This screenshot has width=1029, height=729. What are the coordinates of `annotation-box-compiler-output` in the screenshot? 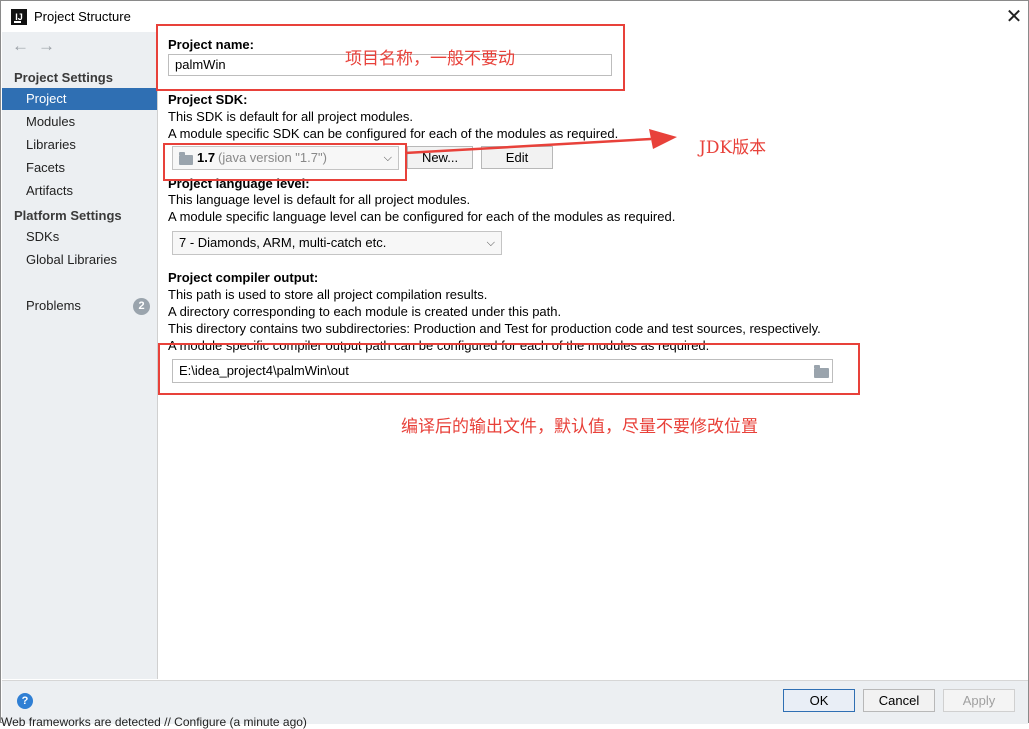 It's located at (509, 369).